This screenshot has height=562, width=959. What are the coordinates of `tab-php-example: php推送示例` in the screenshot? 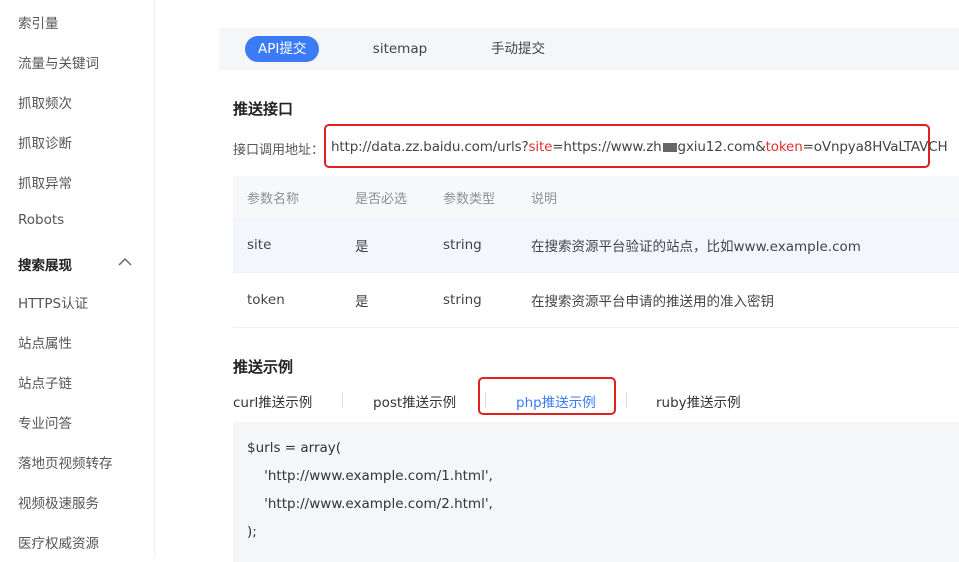 It's located at (556, 401).